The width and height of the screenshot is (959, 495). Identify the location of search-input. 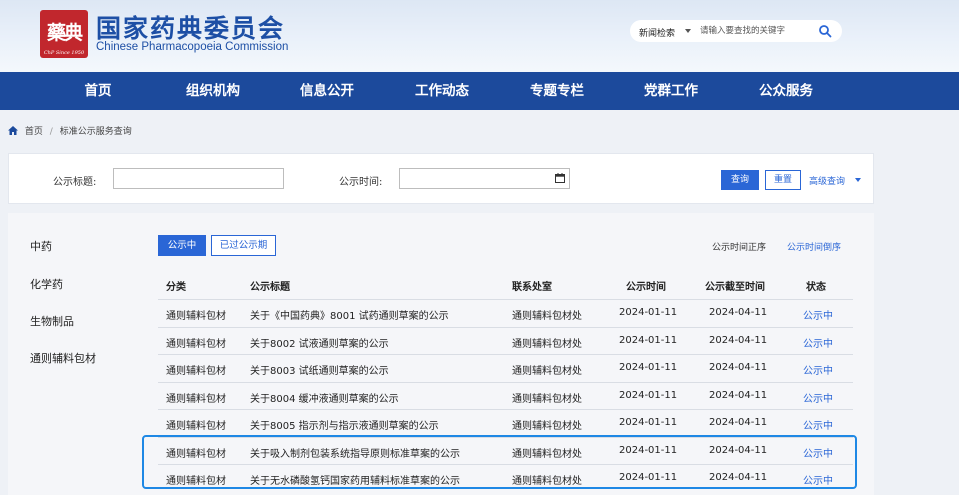
(756, 31).